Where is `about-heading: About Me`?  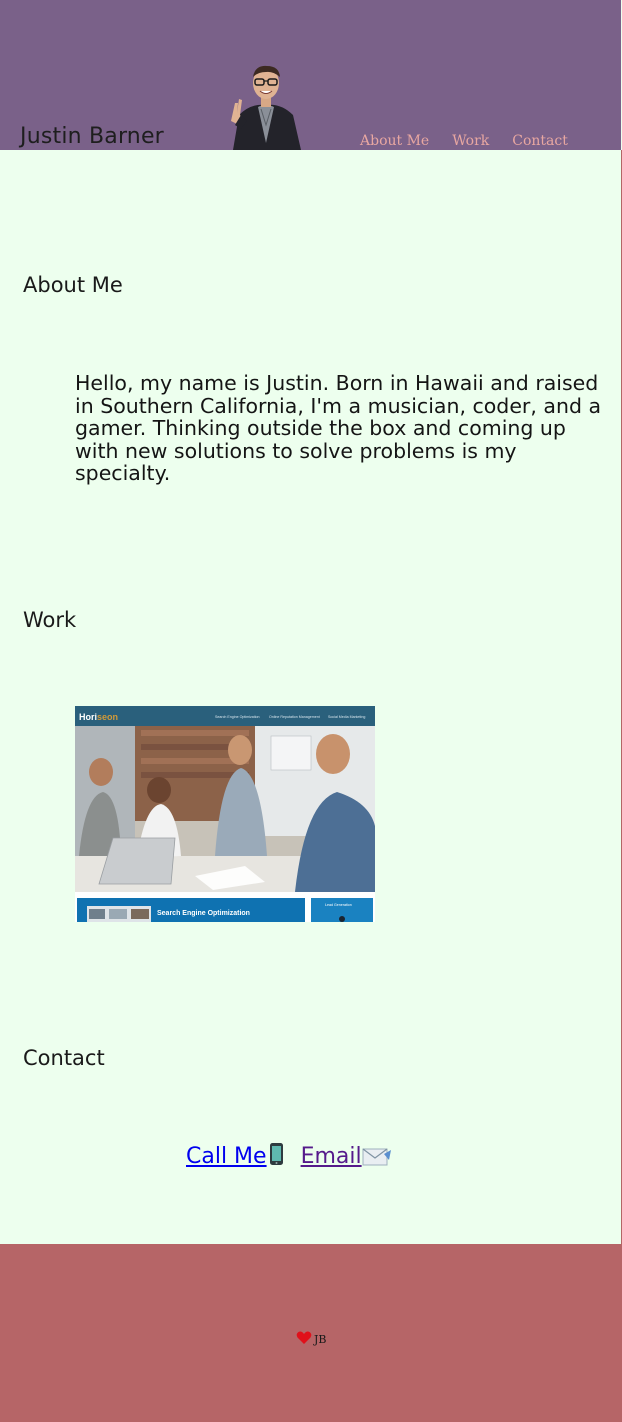 about-heading: About Me is located at coordinates (73, 285).